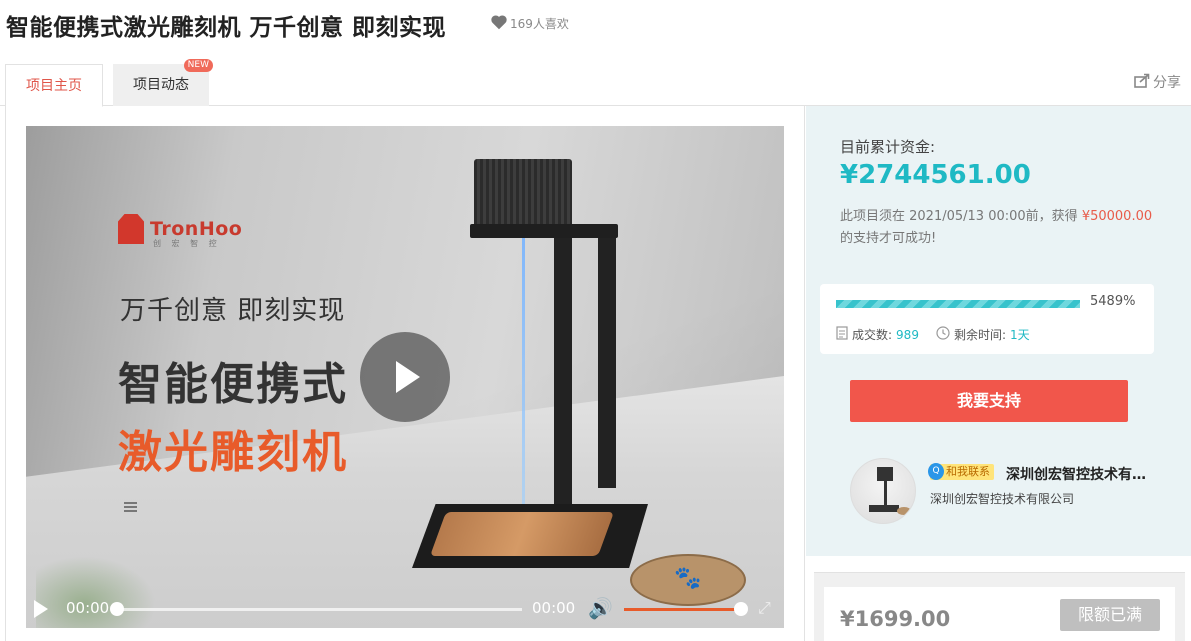 This screenshot has width=1191, height=641. What do you see at coordinates (117, 609) in the screenshot?
I see `seek-handle` at bounding box center [117, 609].